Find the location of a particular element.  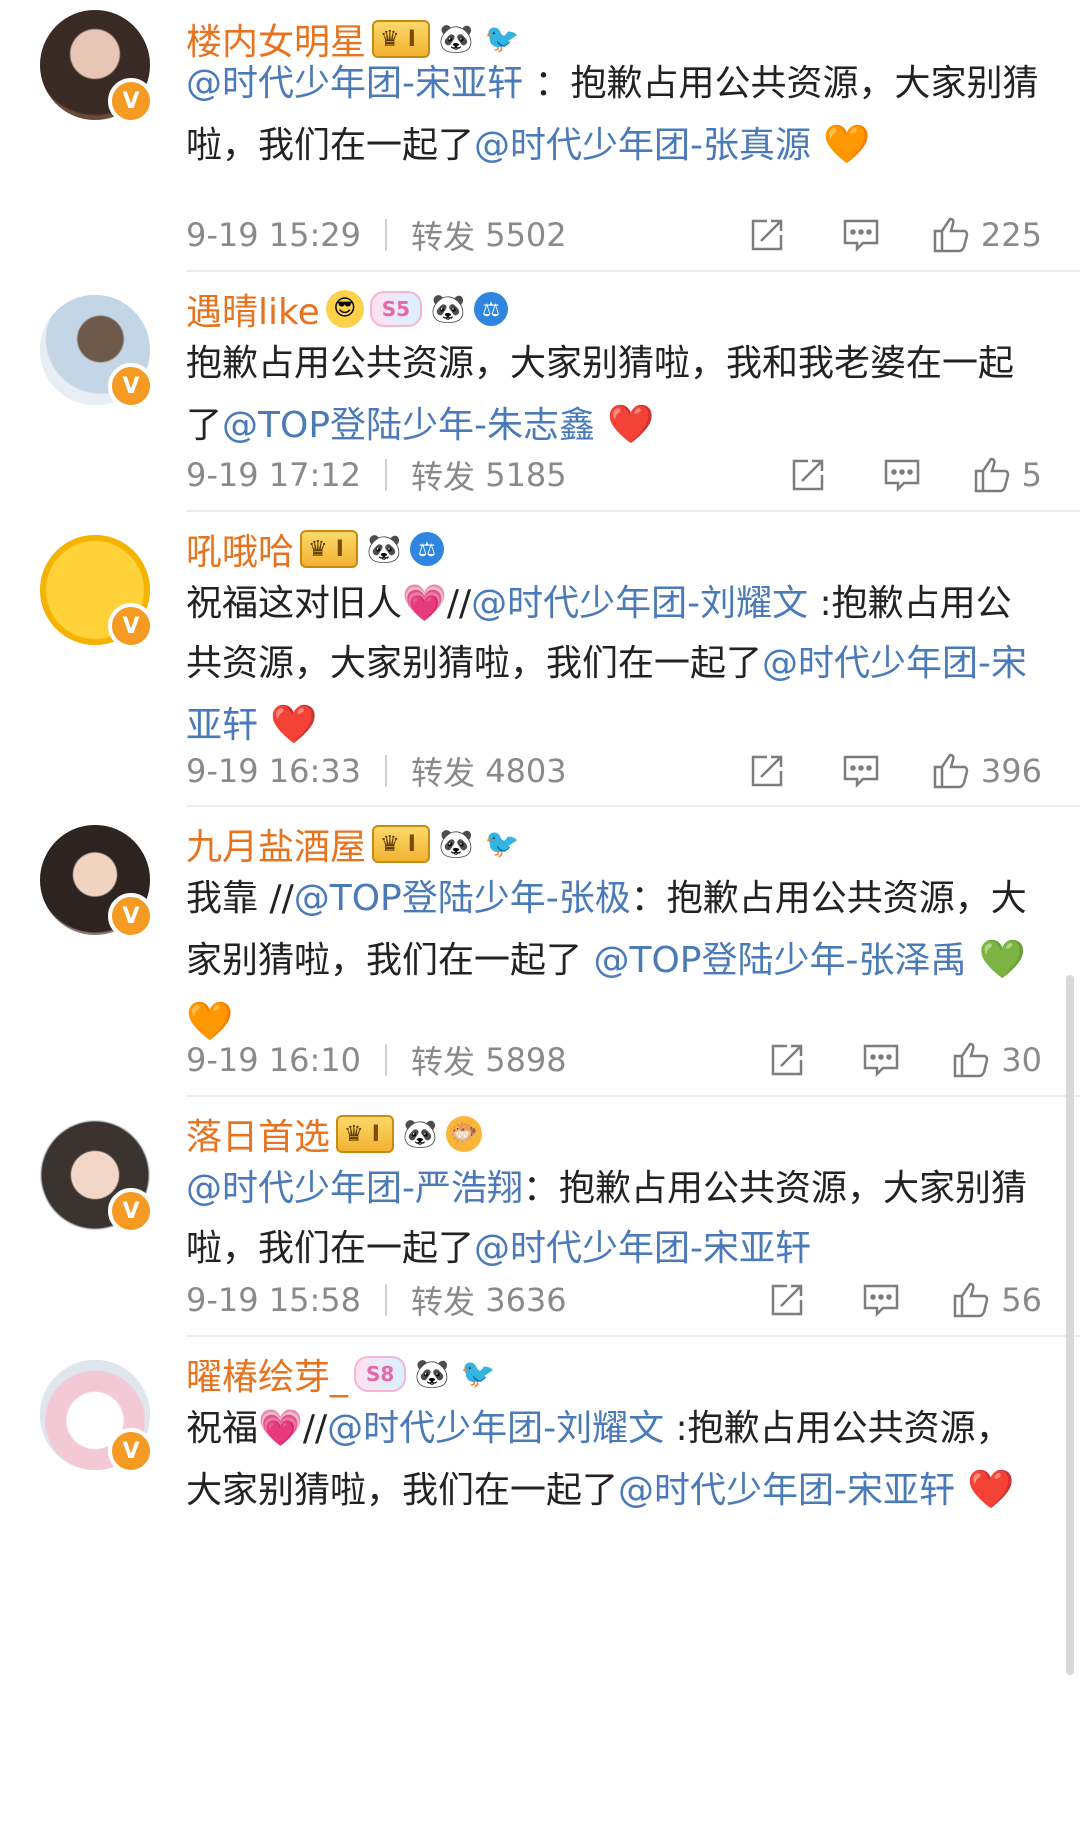

comment-text: 抱歉占用公共资源，大家别猜啦，我和我老婆在一起了@TOP登陆少年-朱志鑫 ❤️ is located at coordinates (600, 394).